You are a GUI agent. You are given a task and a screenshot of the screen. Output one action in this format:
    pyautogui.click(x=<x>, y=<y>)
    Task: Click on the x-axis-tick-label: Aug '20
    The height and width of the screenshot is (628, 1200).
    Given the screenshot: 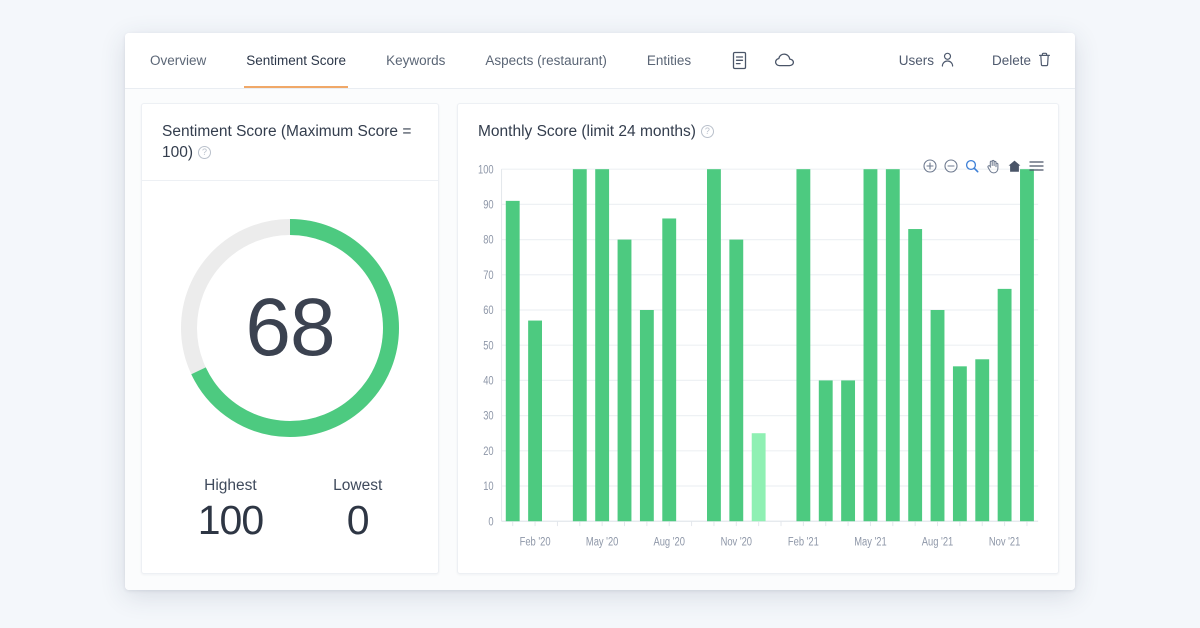 What is the action you would take?
    pyautogui.click(x=669, y=542)
    